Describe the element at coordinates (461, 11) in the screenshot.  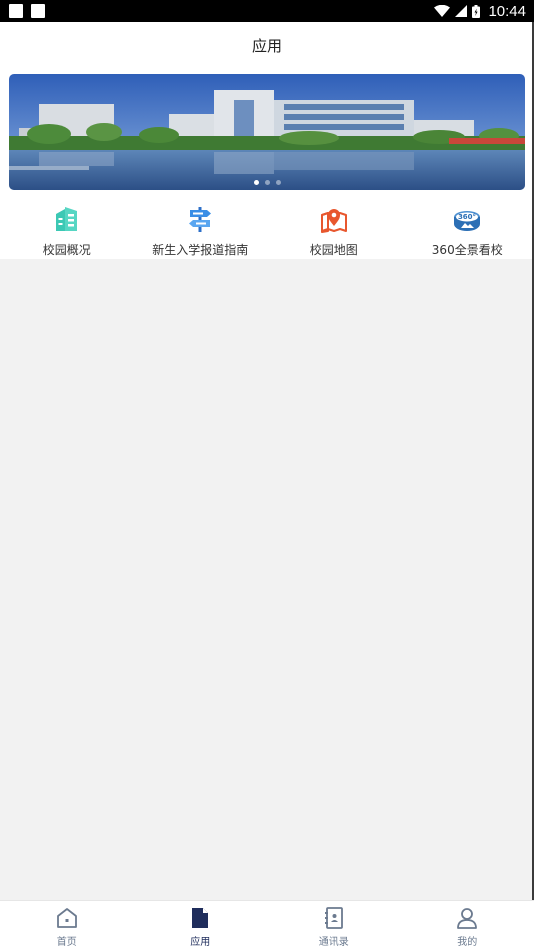
I see `cell-signal-icon` at that location.